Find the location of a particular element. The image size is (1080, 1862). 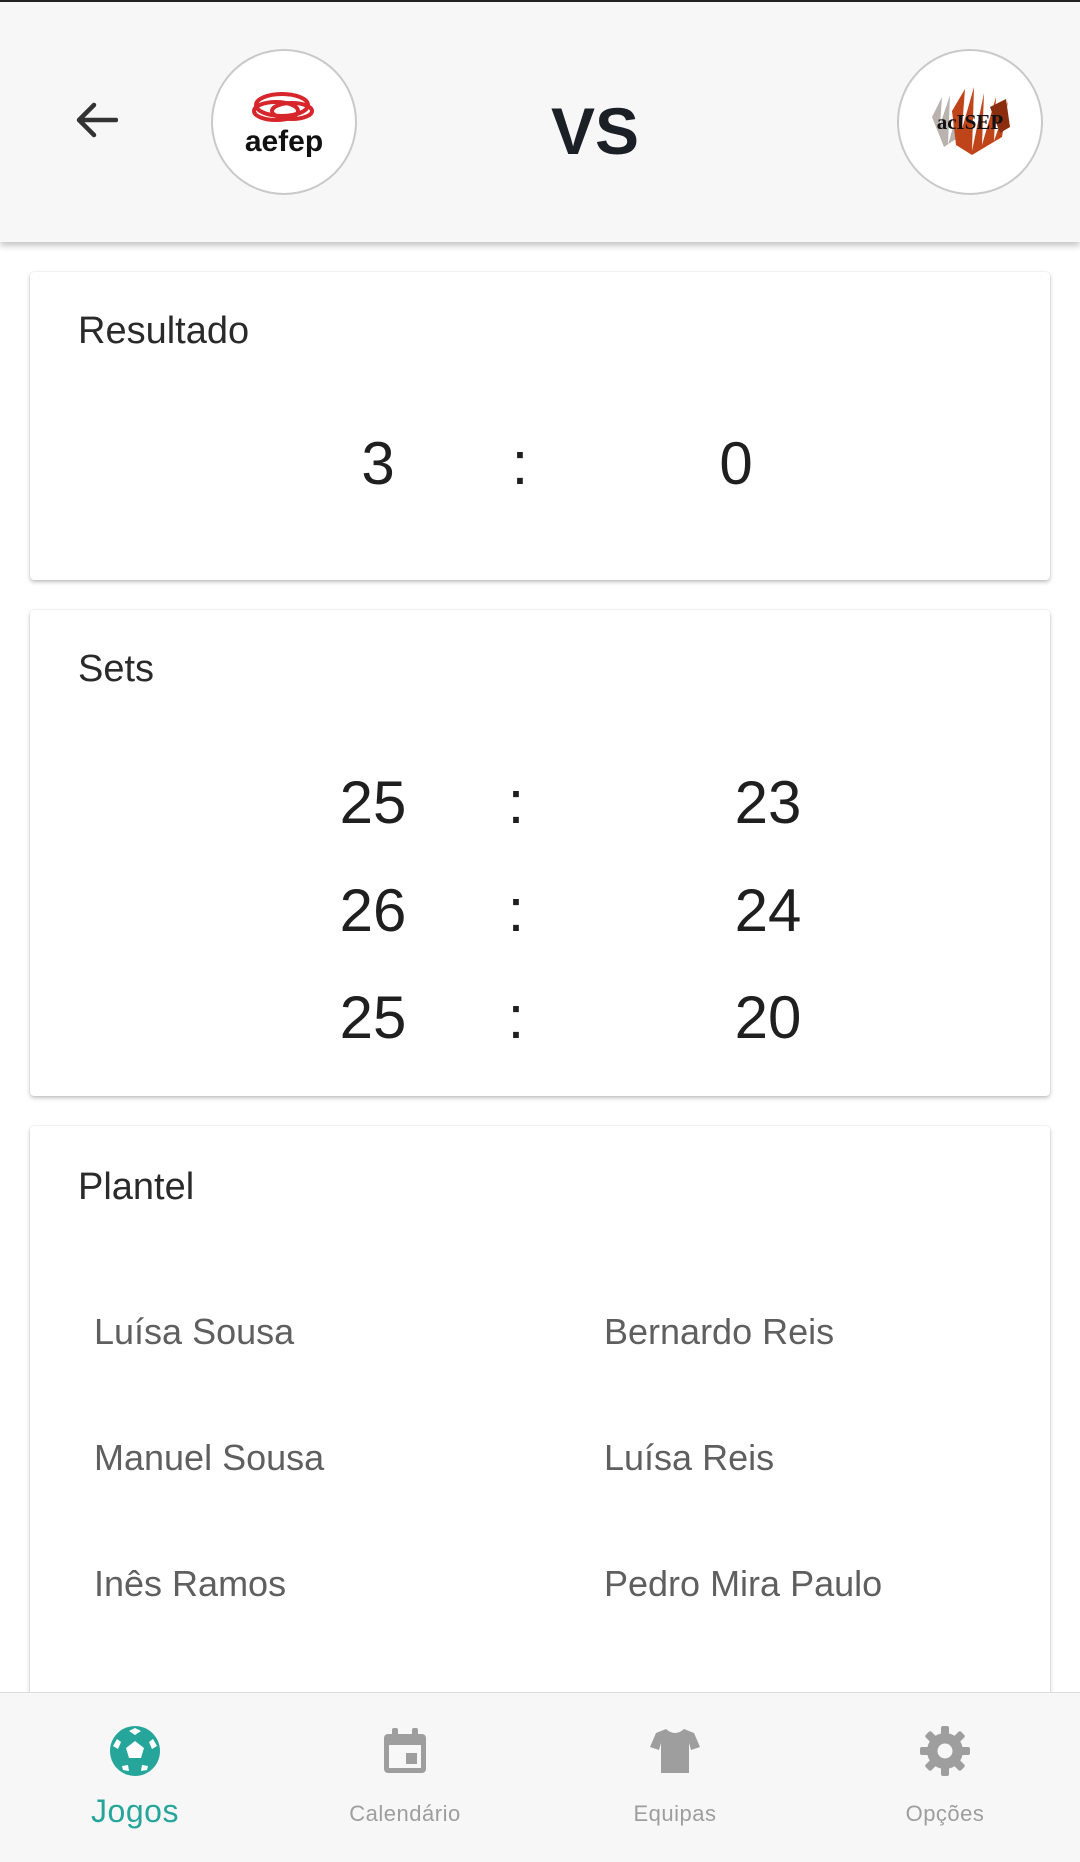

set-row: 26 : 24 is located at coordinates (540, 911).